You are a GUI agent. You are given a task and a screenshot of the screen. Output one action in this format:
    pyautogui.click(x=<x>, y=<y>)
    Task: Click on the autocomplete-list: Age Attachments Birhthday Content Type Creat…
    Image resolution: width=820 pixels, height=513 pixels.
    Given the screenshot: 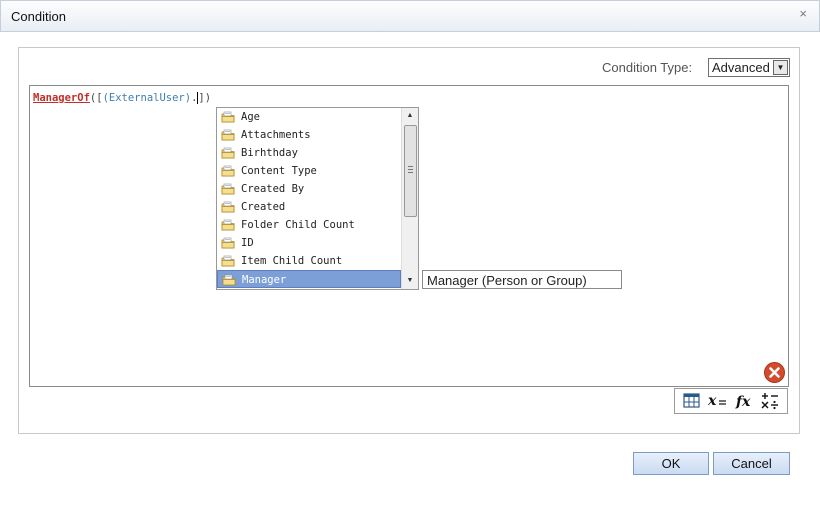 What is the action you would take?
    pyautogui.click(x=309, y=198)
    